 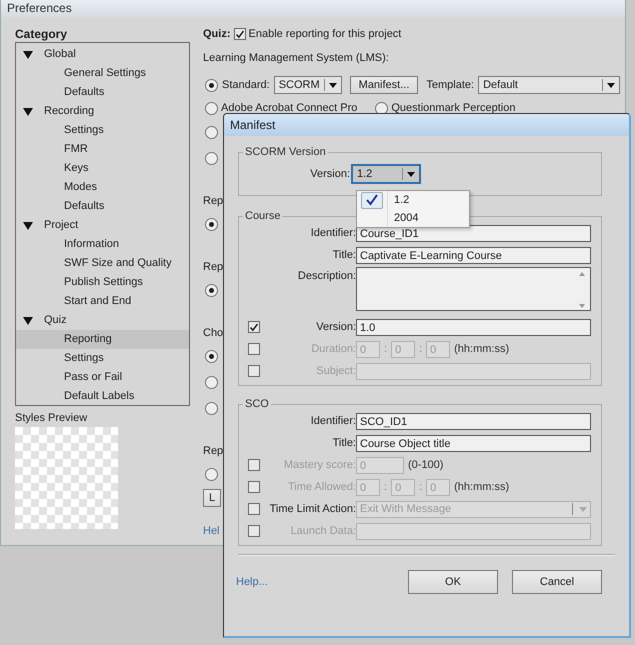 What do you see at coordinates (319, 465) in the screenshot?
I see `field-label: Mastery score:` at bounding box center [319, 465].